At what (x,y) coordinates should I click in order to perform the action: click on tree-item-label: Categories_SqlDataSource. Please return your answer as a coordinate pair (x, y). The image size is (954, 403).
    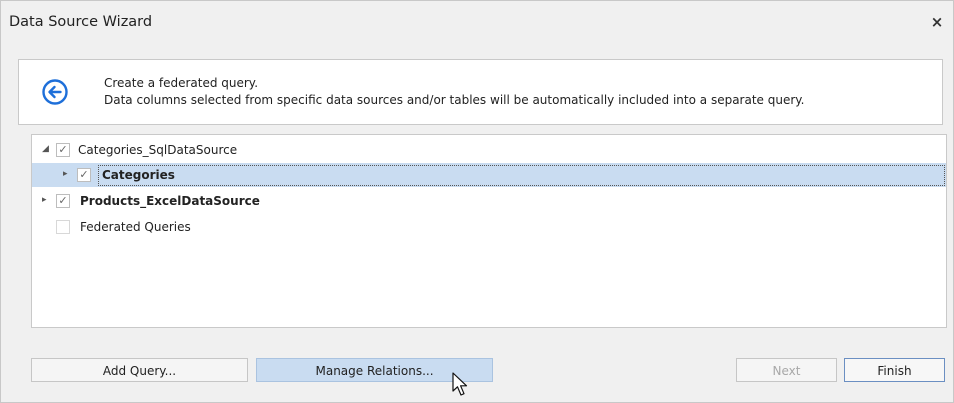
    Looking at the image, I should click on (158, 150).